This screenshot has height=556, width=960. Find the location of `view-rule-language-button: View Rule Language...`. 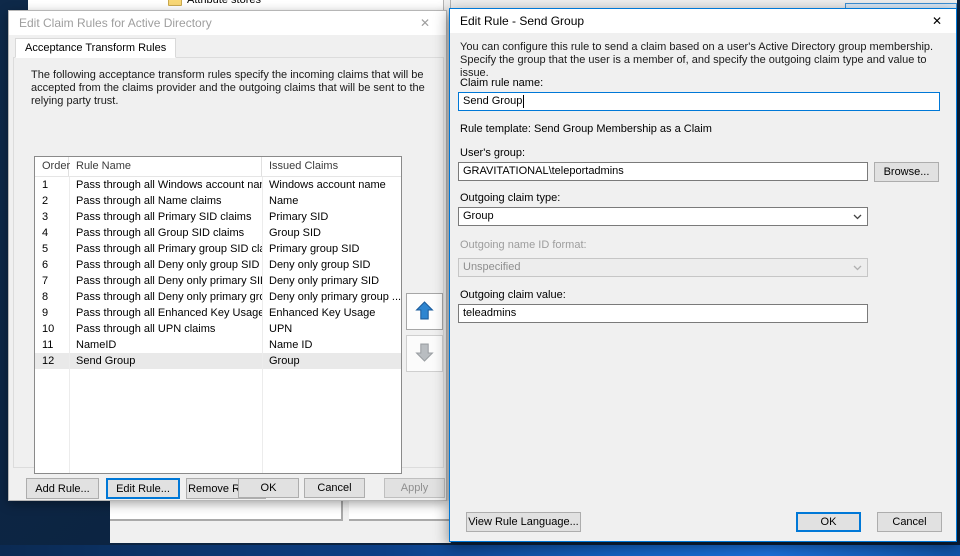

view-rule-language-button: View Rule Language... is located at coordinates (523, 522).